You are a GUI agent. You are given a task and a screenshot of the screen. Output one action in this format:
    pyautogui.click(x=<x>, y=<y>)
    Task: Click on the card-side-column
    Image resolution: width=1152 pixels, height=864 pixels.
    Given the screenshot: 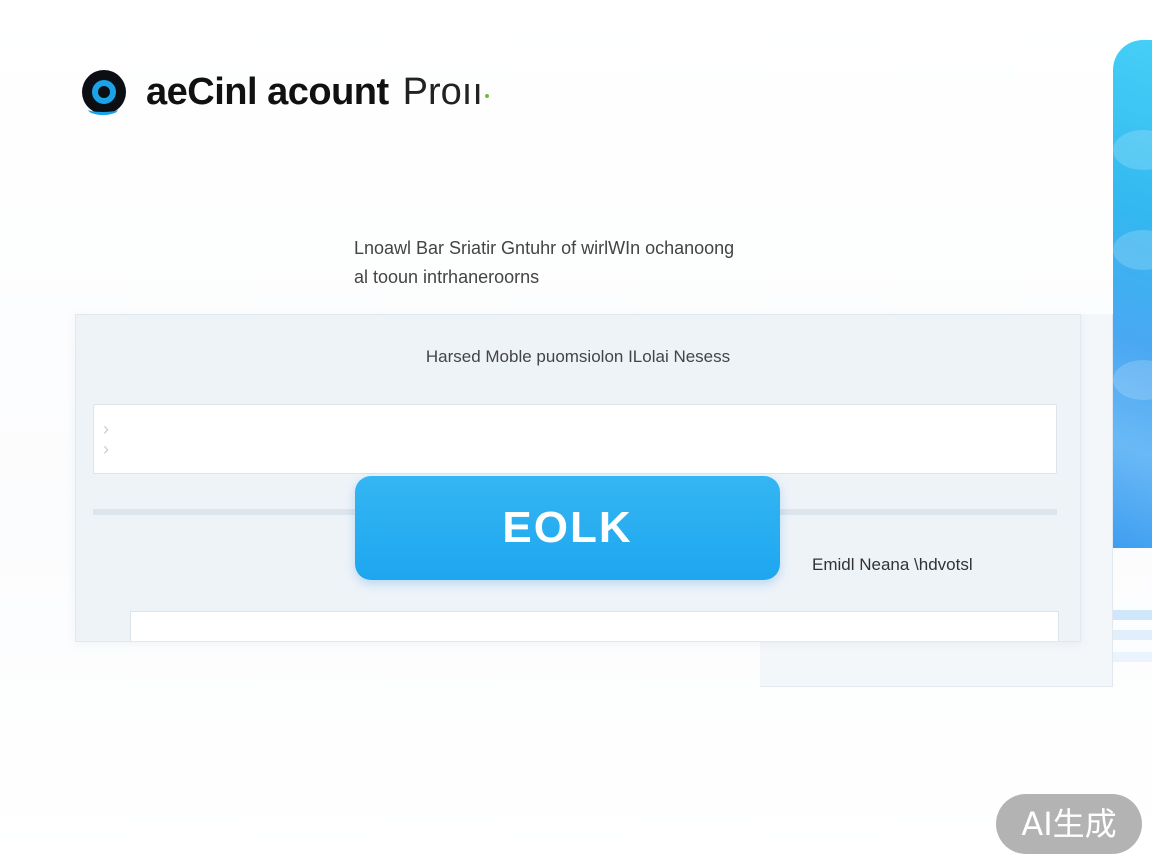 What is the action you would take?
    pyautogui.click(x=1096, y=500)
    